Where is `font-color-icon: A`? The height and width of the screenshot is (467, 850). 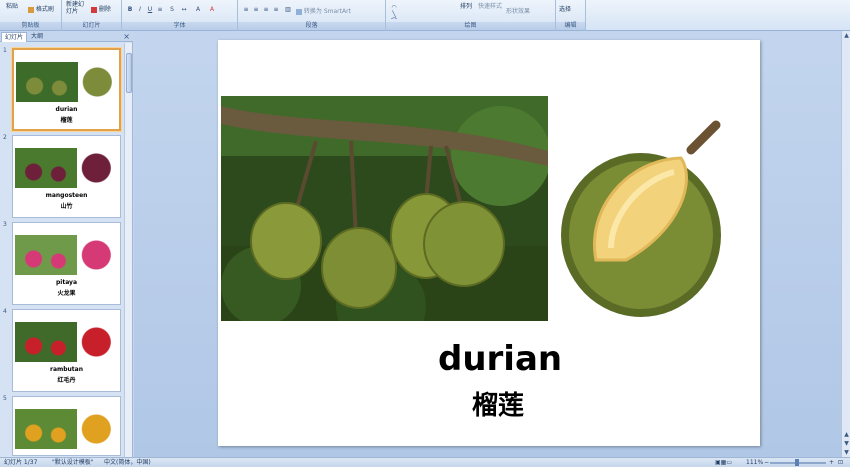
font-color-icon: A is located at coordinates (212, 9).